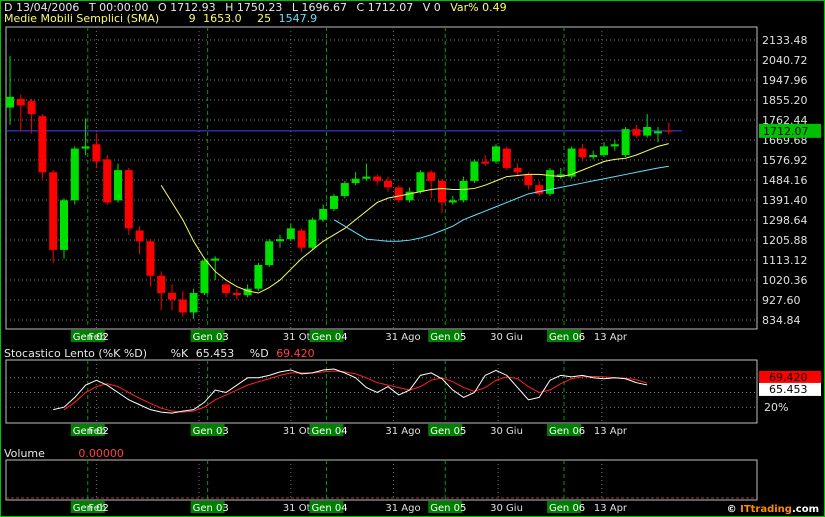 The height and width of the screenshot is (517, 825). What do you see at coordinates (766, 509) in the screenshot?
I see `watermark-brand: ITtrading` at bounding box center [766, 509].